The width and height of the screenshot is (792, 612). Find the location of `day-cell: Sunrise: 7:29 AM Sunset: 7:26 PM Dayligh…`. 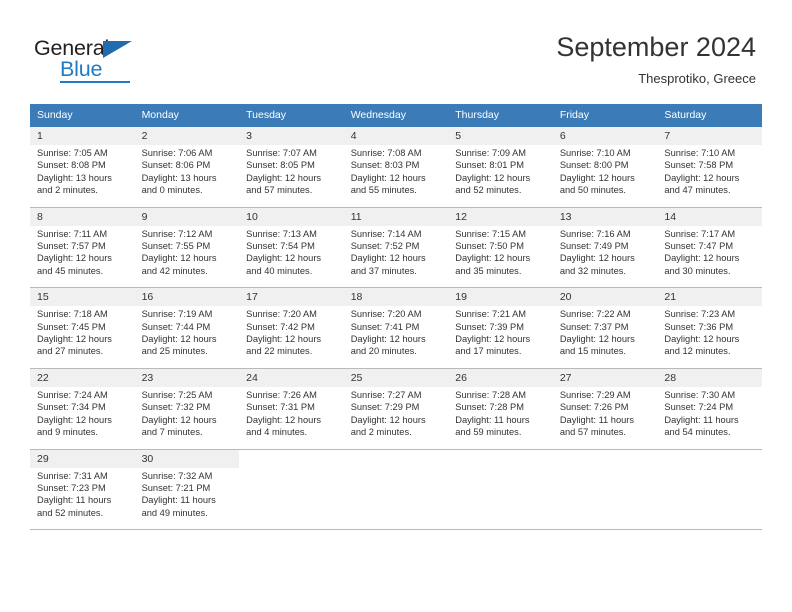

day-cell: Sunrise: 7:29 AM Sunset: 7:26 PM Dayligh… is located at coordinates (605, 417).